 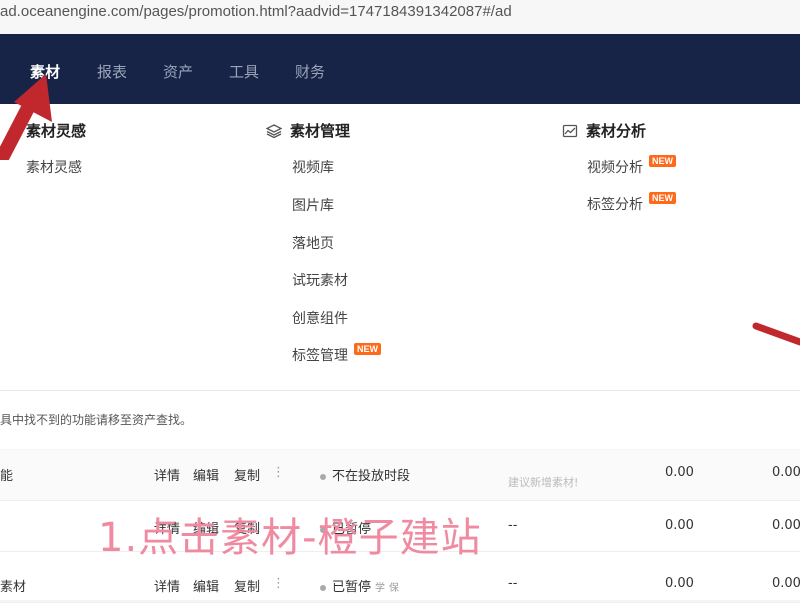 I want to click on shield-tag-icon: 保, so click(x=394, y=588).